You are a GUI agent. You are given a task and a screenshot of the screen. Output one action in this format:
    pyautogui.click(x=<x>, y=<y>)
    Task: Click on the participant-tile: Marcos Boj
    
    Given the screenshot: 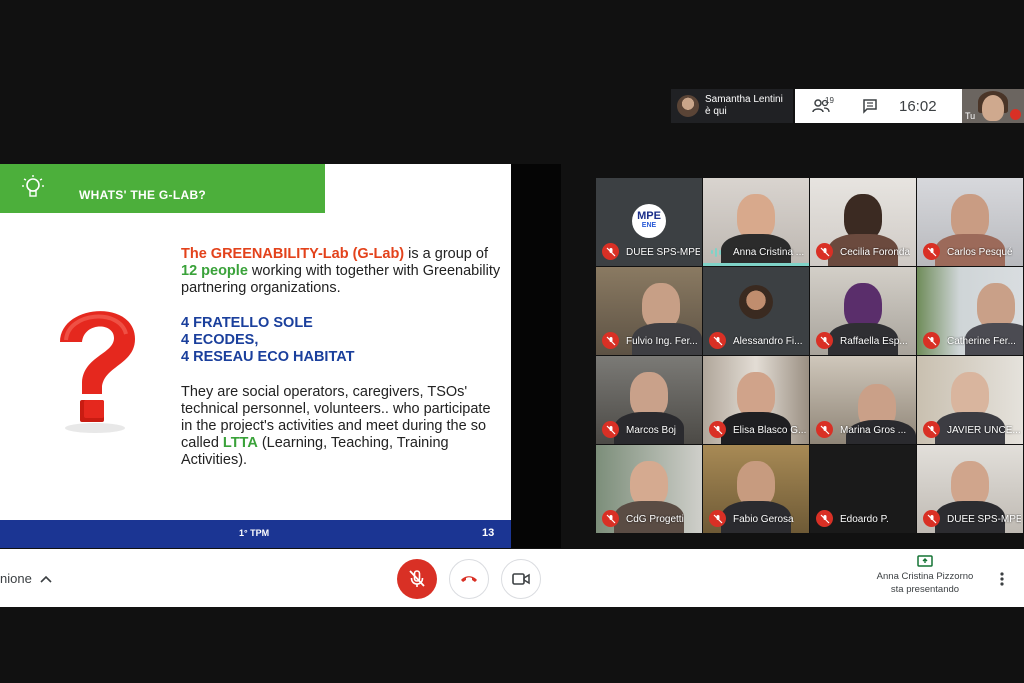 What is the action you would take?
    pyautogui.click(x=649, y=400)
    